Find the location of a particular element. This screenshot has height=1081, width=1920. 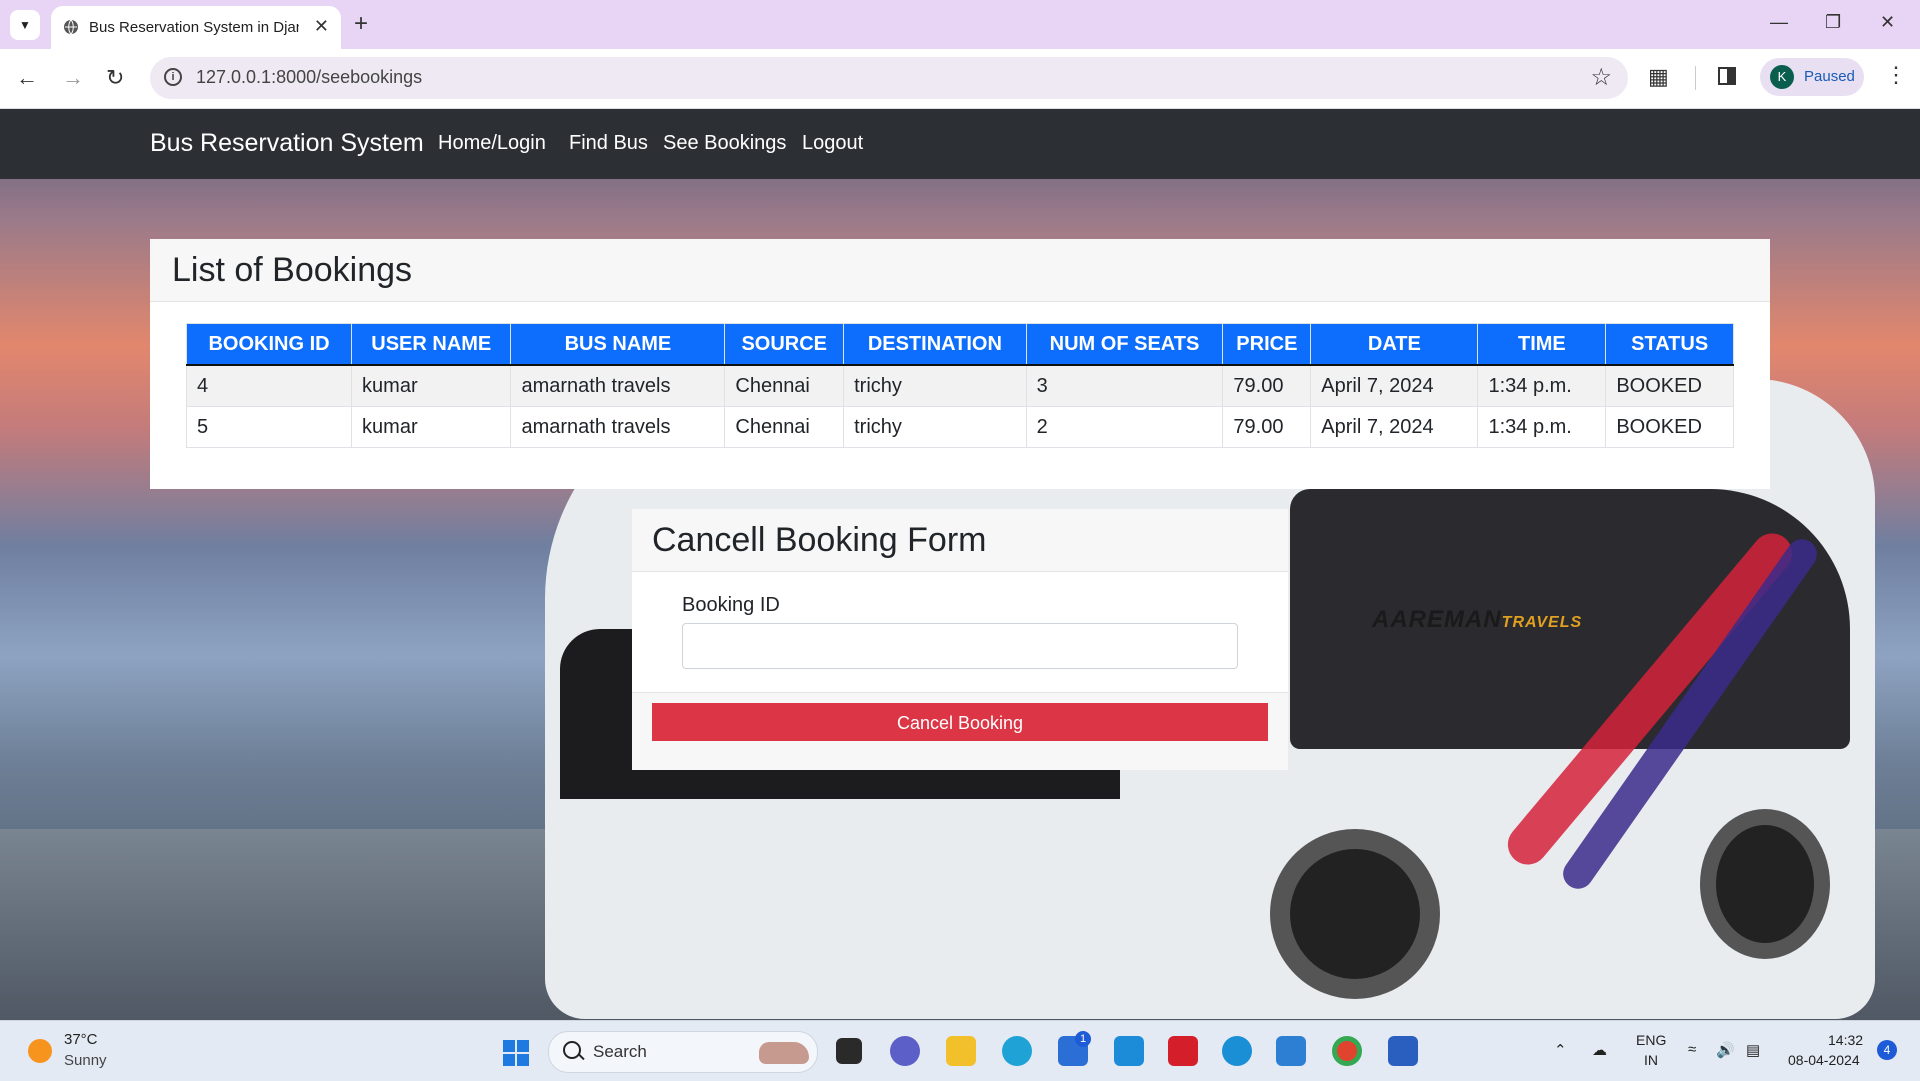

chrome-icon is located at coordinates (1347, 1051).